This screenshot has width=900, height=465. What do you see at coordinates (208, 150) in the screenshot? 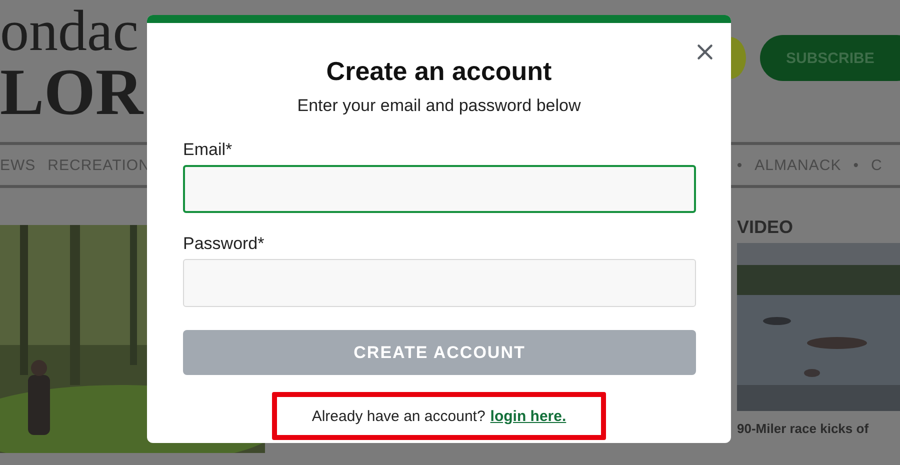
I see `field-label: Email*` at bounding box center [208, 150].